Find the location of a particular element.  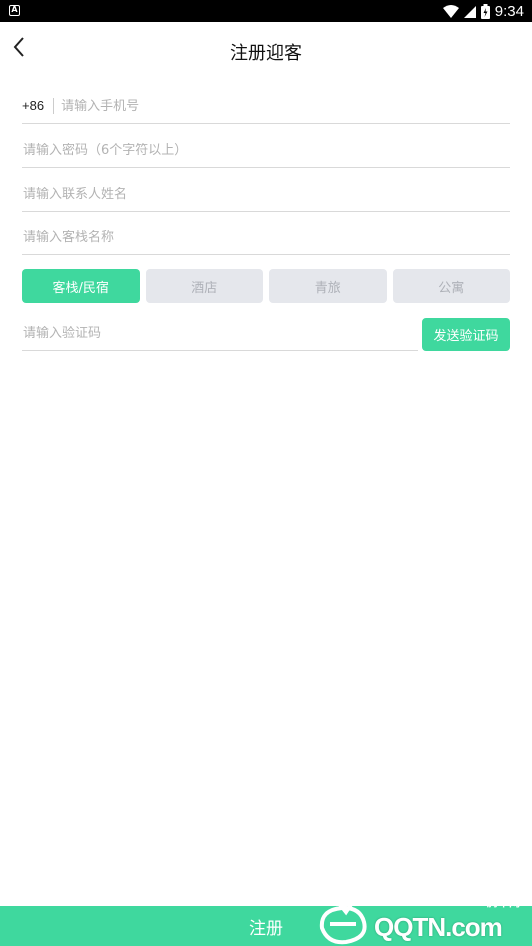

contact-field-row is located at coordinates (266, 194).